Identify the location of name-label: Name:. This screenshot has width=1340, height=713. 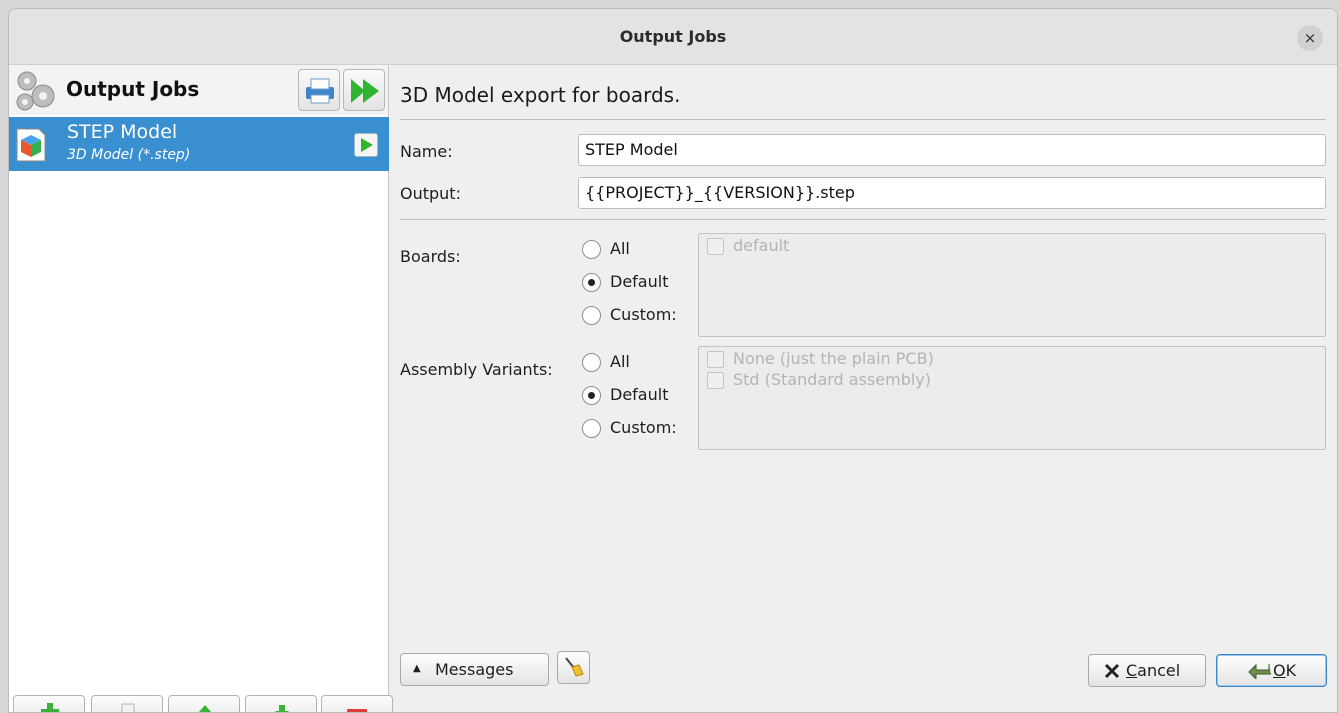
(426, 151).